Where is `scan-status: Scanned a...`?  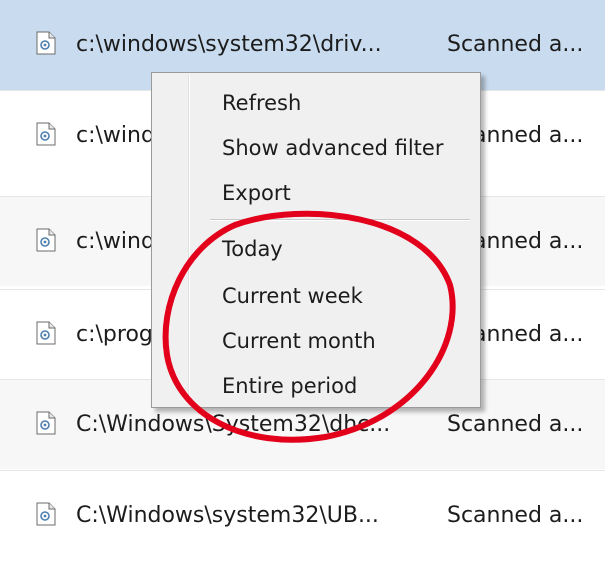
scan-status: Scanned a... is located at coordinates (515, 515).